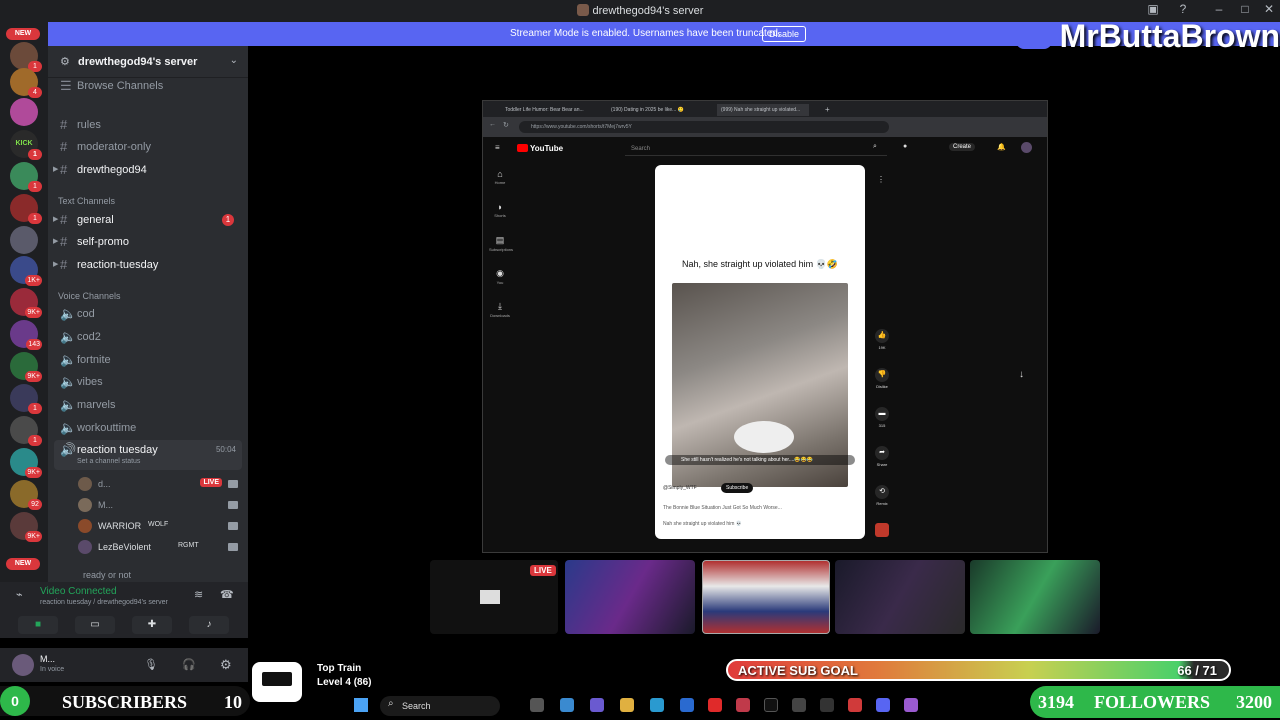 The height and width of the screenshot is (720, 1280). Describe the element at coordinates (500, 276) in the screenshot. I see `nav-you: ◉ You` at that location.